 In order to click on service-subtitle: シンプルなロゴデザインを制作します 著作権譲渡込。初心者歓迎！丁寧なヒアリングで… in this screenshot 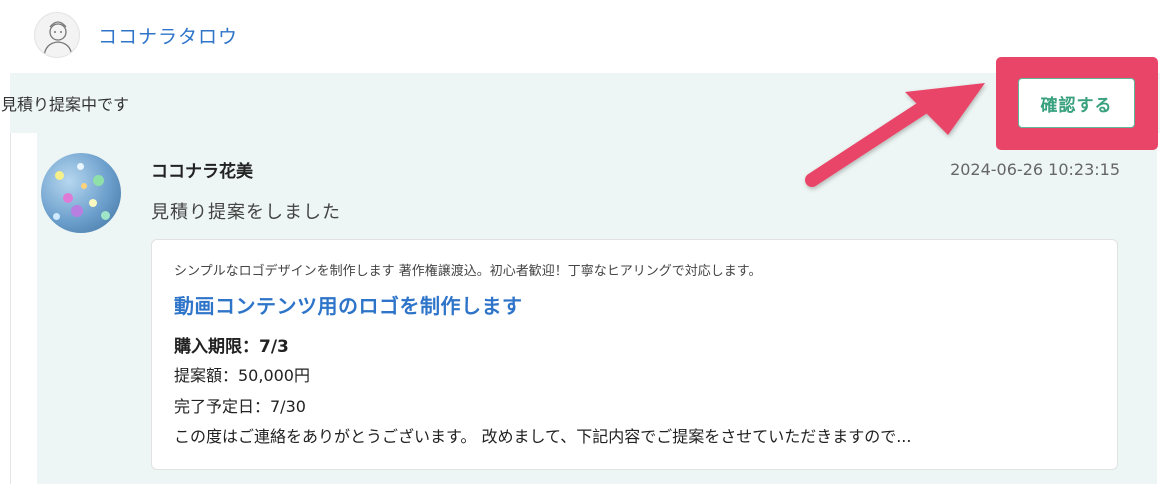, I will do `click(468, 271)`.